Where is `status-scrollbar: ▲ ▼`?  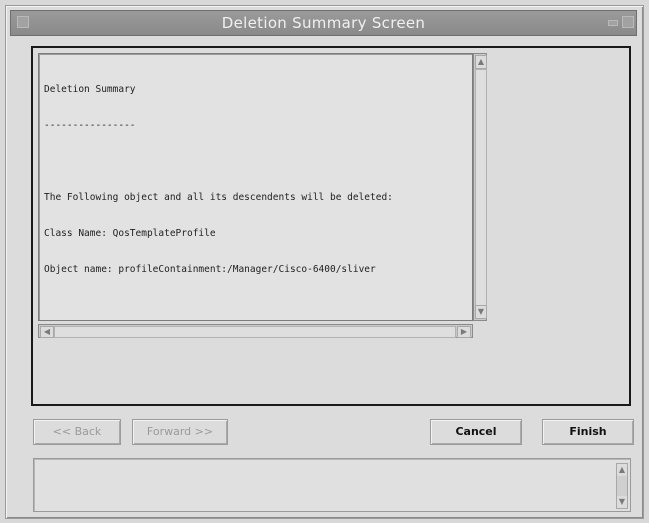 status-scrollbar: ▲ ▼ is located at coordinates (622, 486).